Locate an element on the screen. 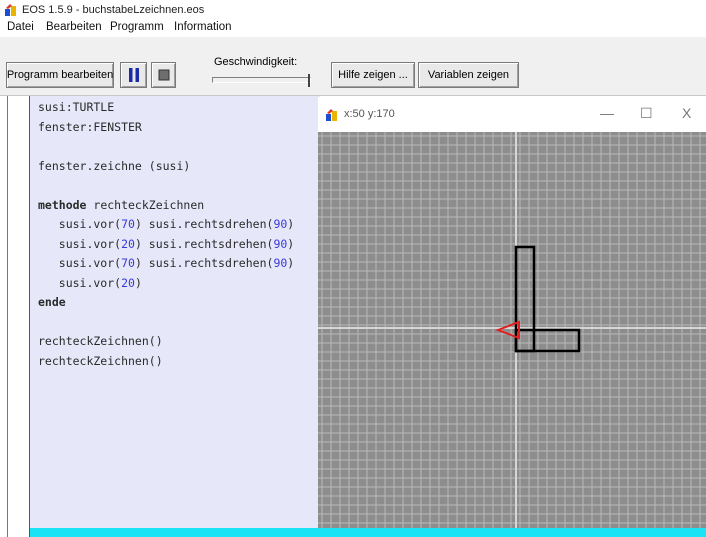  menu-bearbeiten: Bearbeiten is located at coordinates (74, 27).